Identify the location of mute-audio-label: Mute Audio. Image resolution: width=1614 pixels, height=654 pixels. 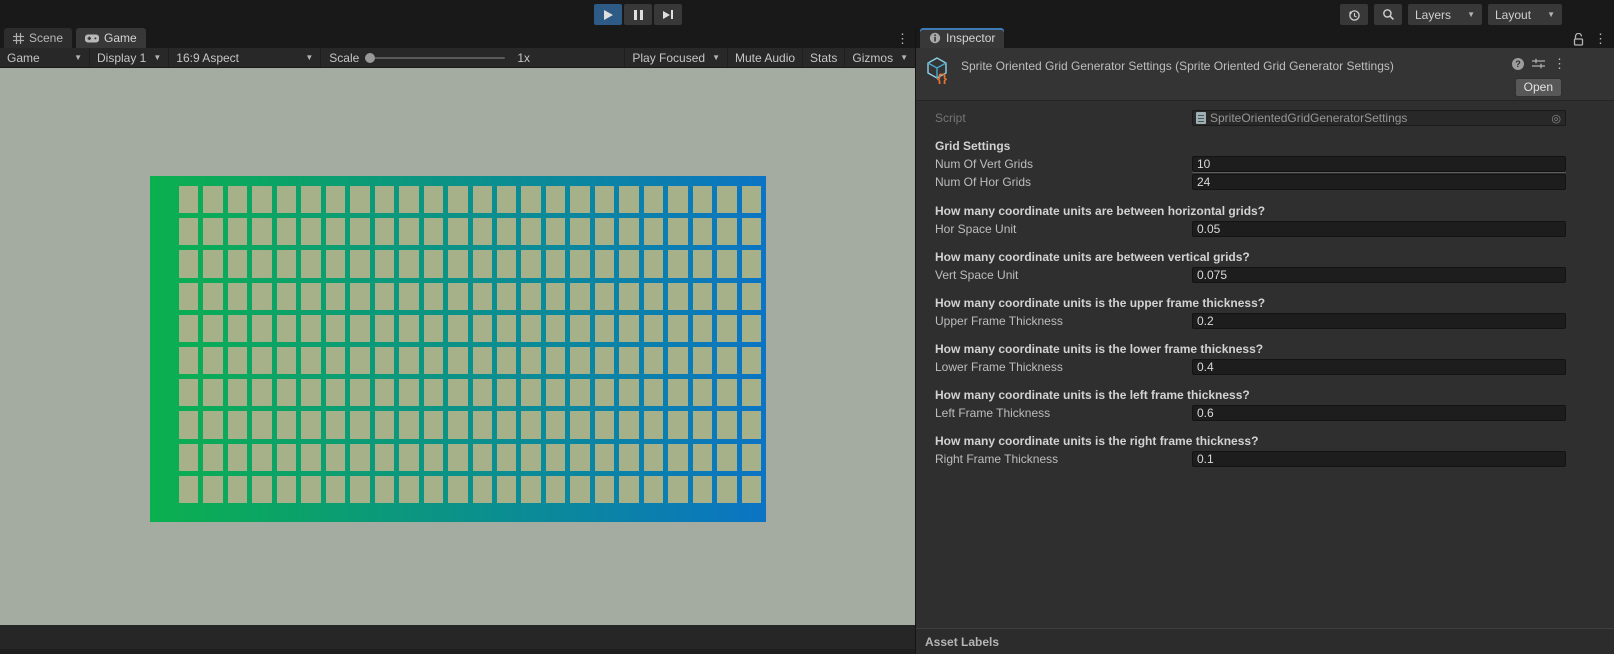
(765, 57).